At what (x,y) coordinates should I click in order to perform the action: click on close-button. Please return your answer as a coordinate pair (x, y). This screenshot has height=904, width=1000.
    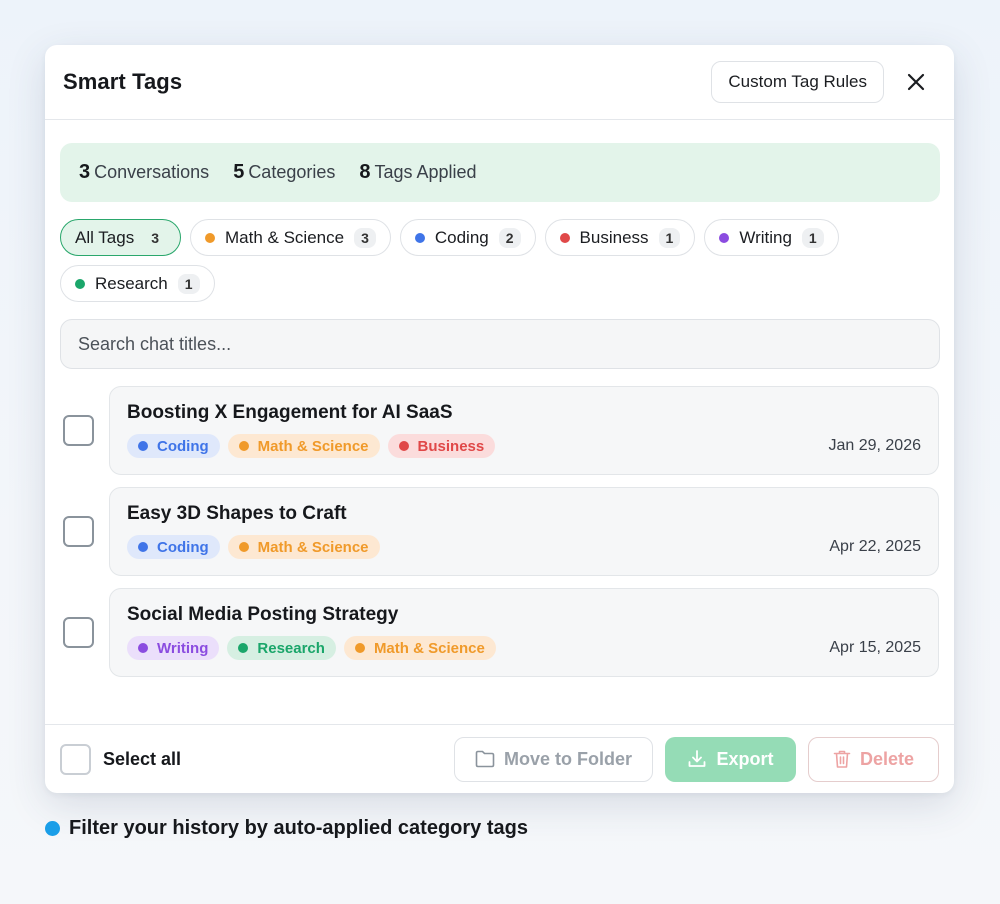
    Looking at the image, I should click on (916, 82).